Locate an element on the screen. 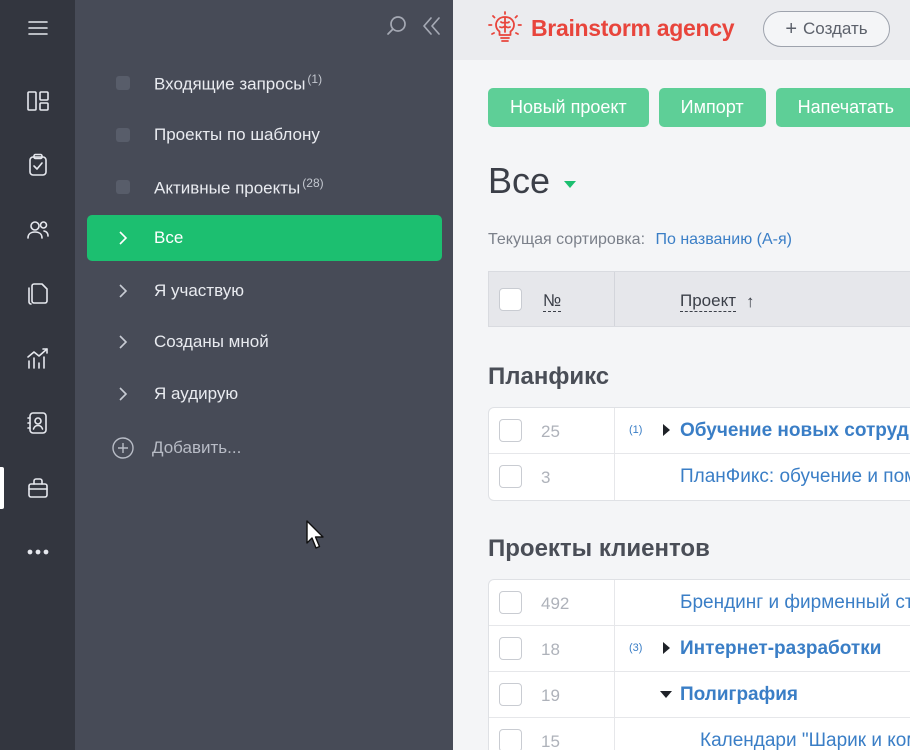 The image size is (910, 750). filter-created-by-me: Созданы мной is located at coordinates (264, 342).